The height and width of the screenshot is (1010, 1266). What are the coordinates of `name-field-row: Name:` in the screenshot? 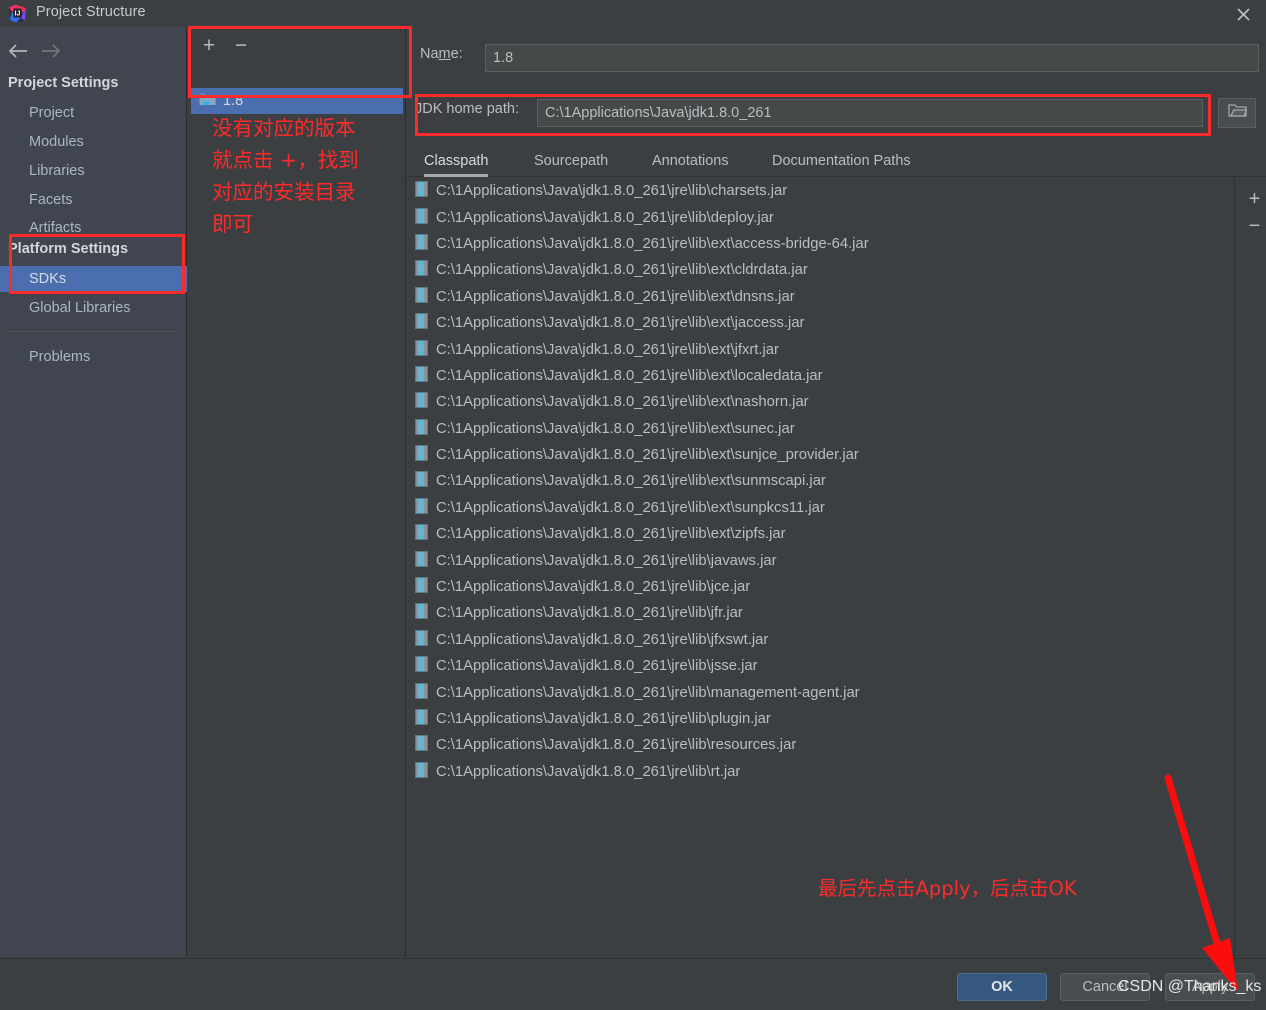 It's located at (441, 54).